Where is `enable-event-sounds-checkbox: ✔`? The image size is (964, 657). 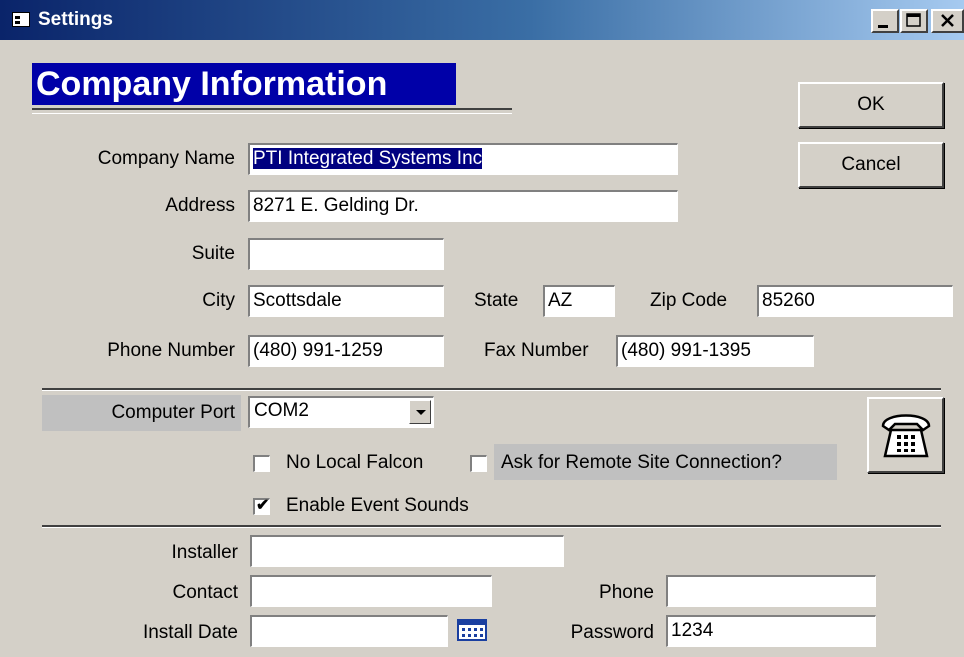
enable-event-sounds-checkbox: ✔ is located at coordinates (261, 506).